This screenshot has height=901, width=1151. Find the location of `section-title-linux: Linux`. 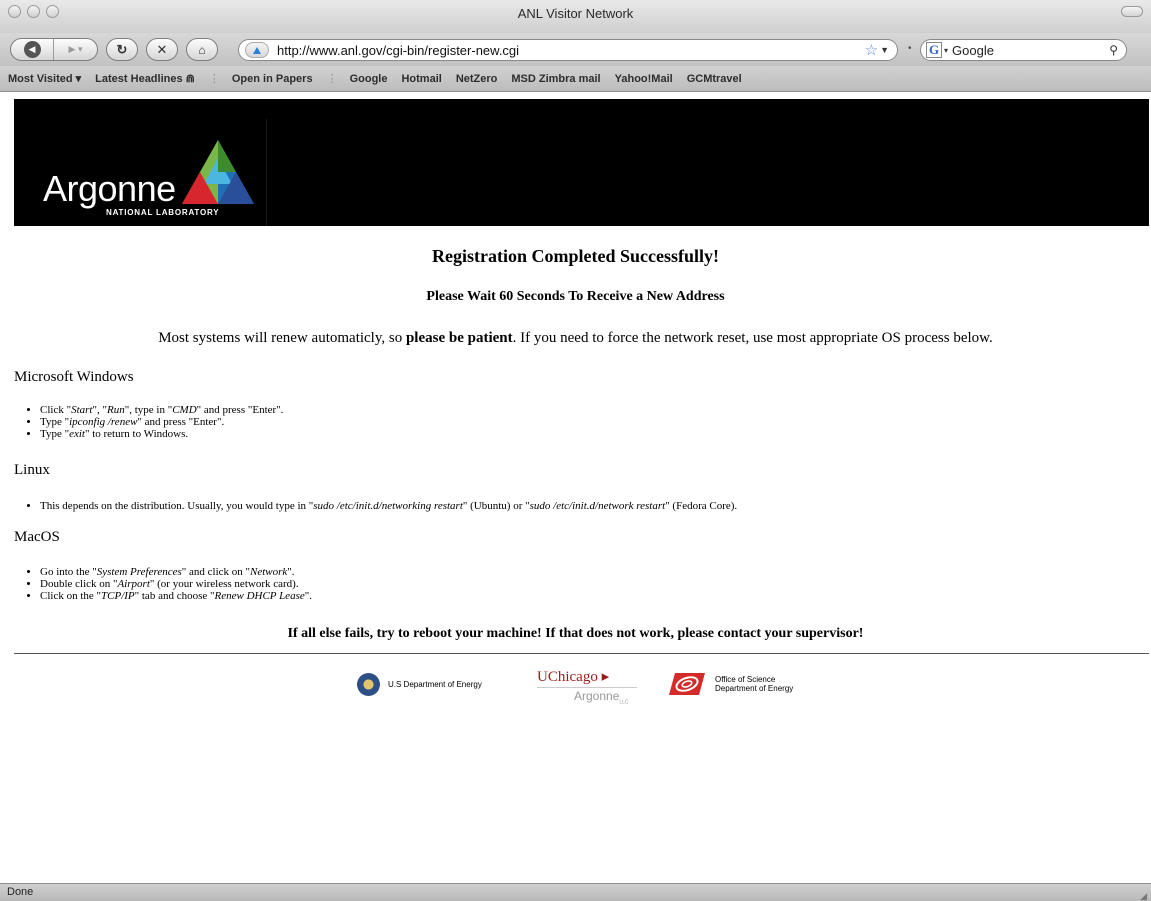

section-title-linux: Linux is located at coordinates (32, 470).